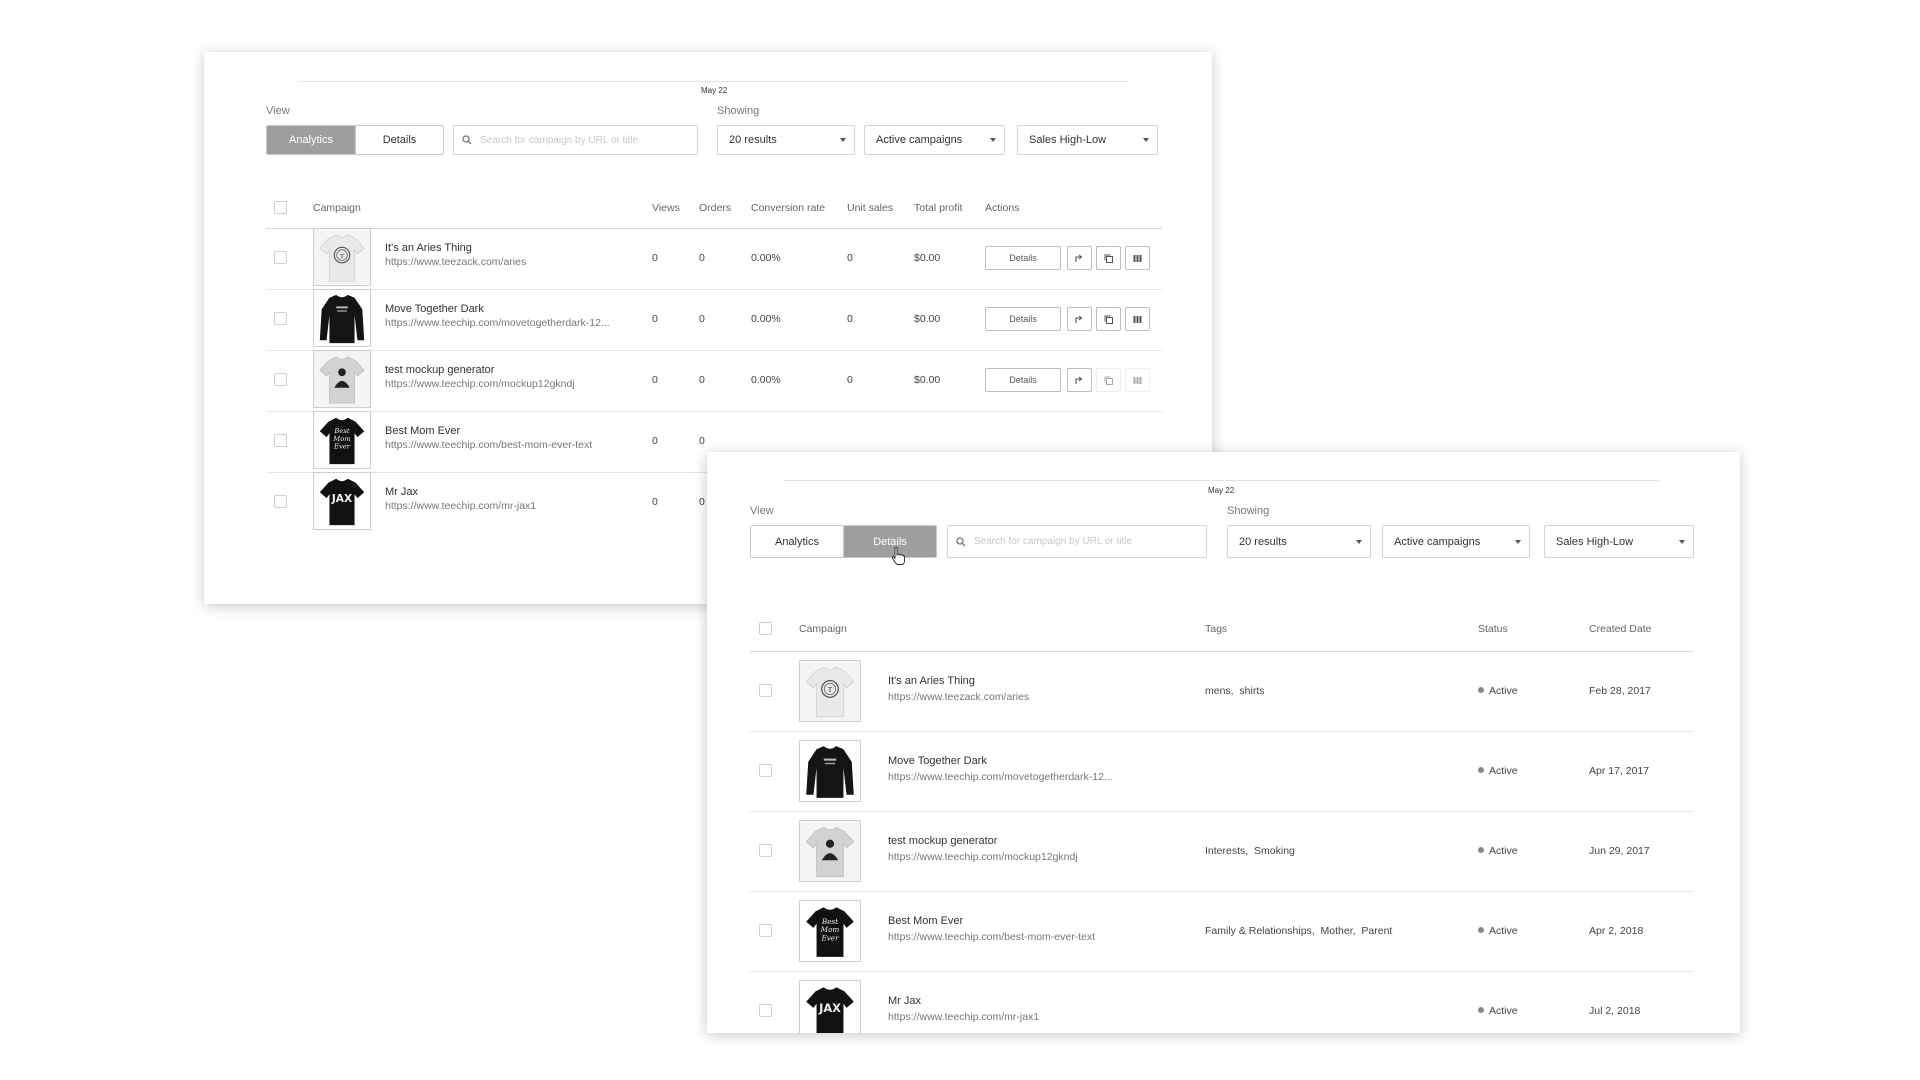 This screenshot has height=1080, width=1920. What do you see at coordinates (753, 140) in the screenshot?
I see `results-dropdown-value: 20 results` at bounding box center [753, 140].